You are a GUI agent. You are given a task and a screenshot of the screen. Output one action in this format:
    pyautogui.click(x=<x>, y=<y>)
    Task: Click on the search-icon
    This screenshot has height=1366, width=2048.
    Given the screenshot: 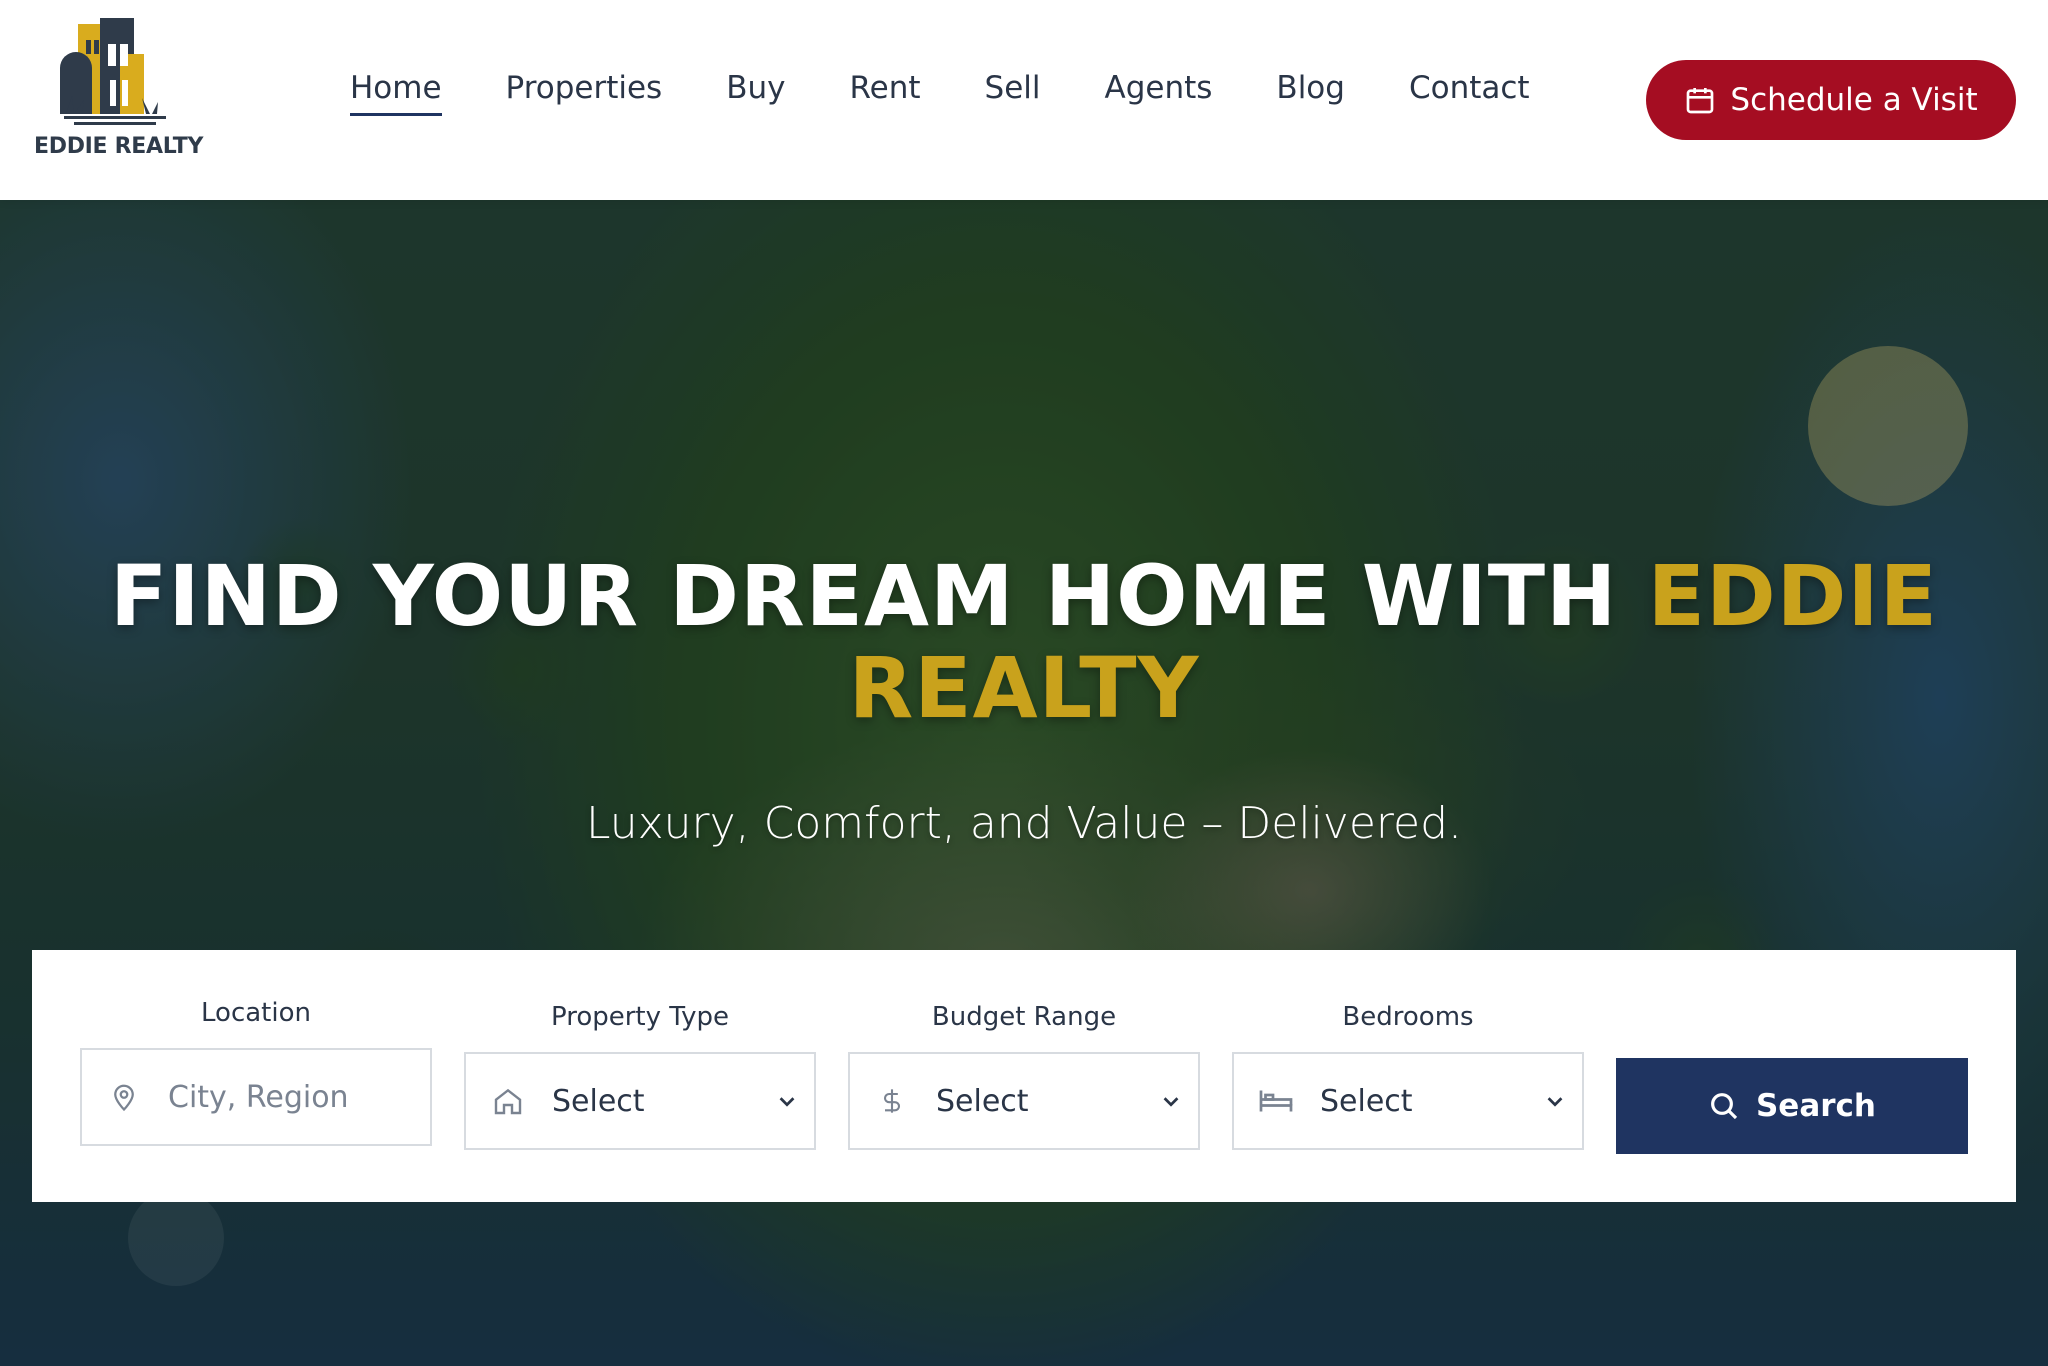 What is the action you would take?
    pyautogui.click(x=1724, y=1106)
    